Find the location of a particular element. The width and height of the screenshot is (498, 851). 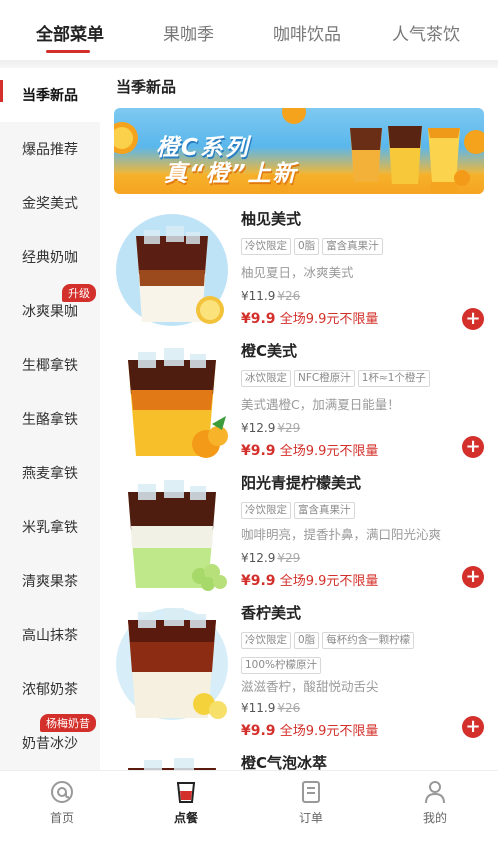

sidebar-item-label: 高山抹茶 is located at coordinates (50, 636).